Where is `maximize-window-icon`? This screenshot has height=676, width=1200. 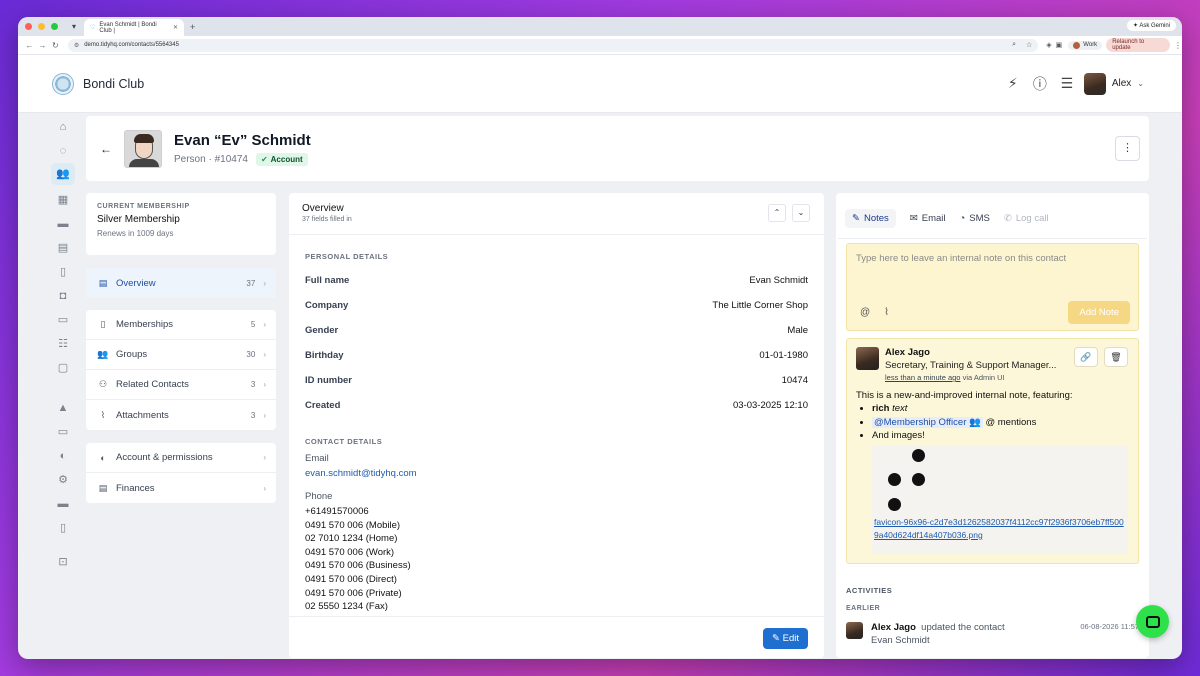
maximize-window-icon is located at coordinates (54, 26).